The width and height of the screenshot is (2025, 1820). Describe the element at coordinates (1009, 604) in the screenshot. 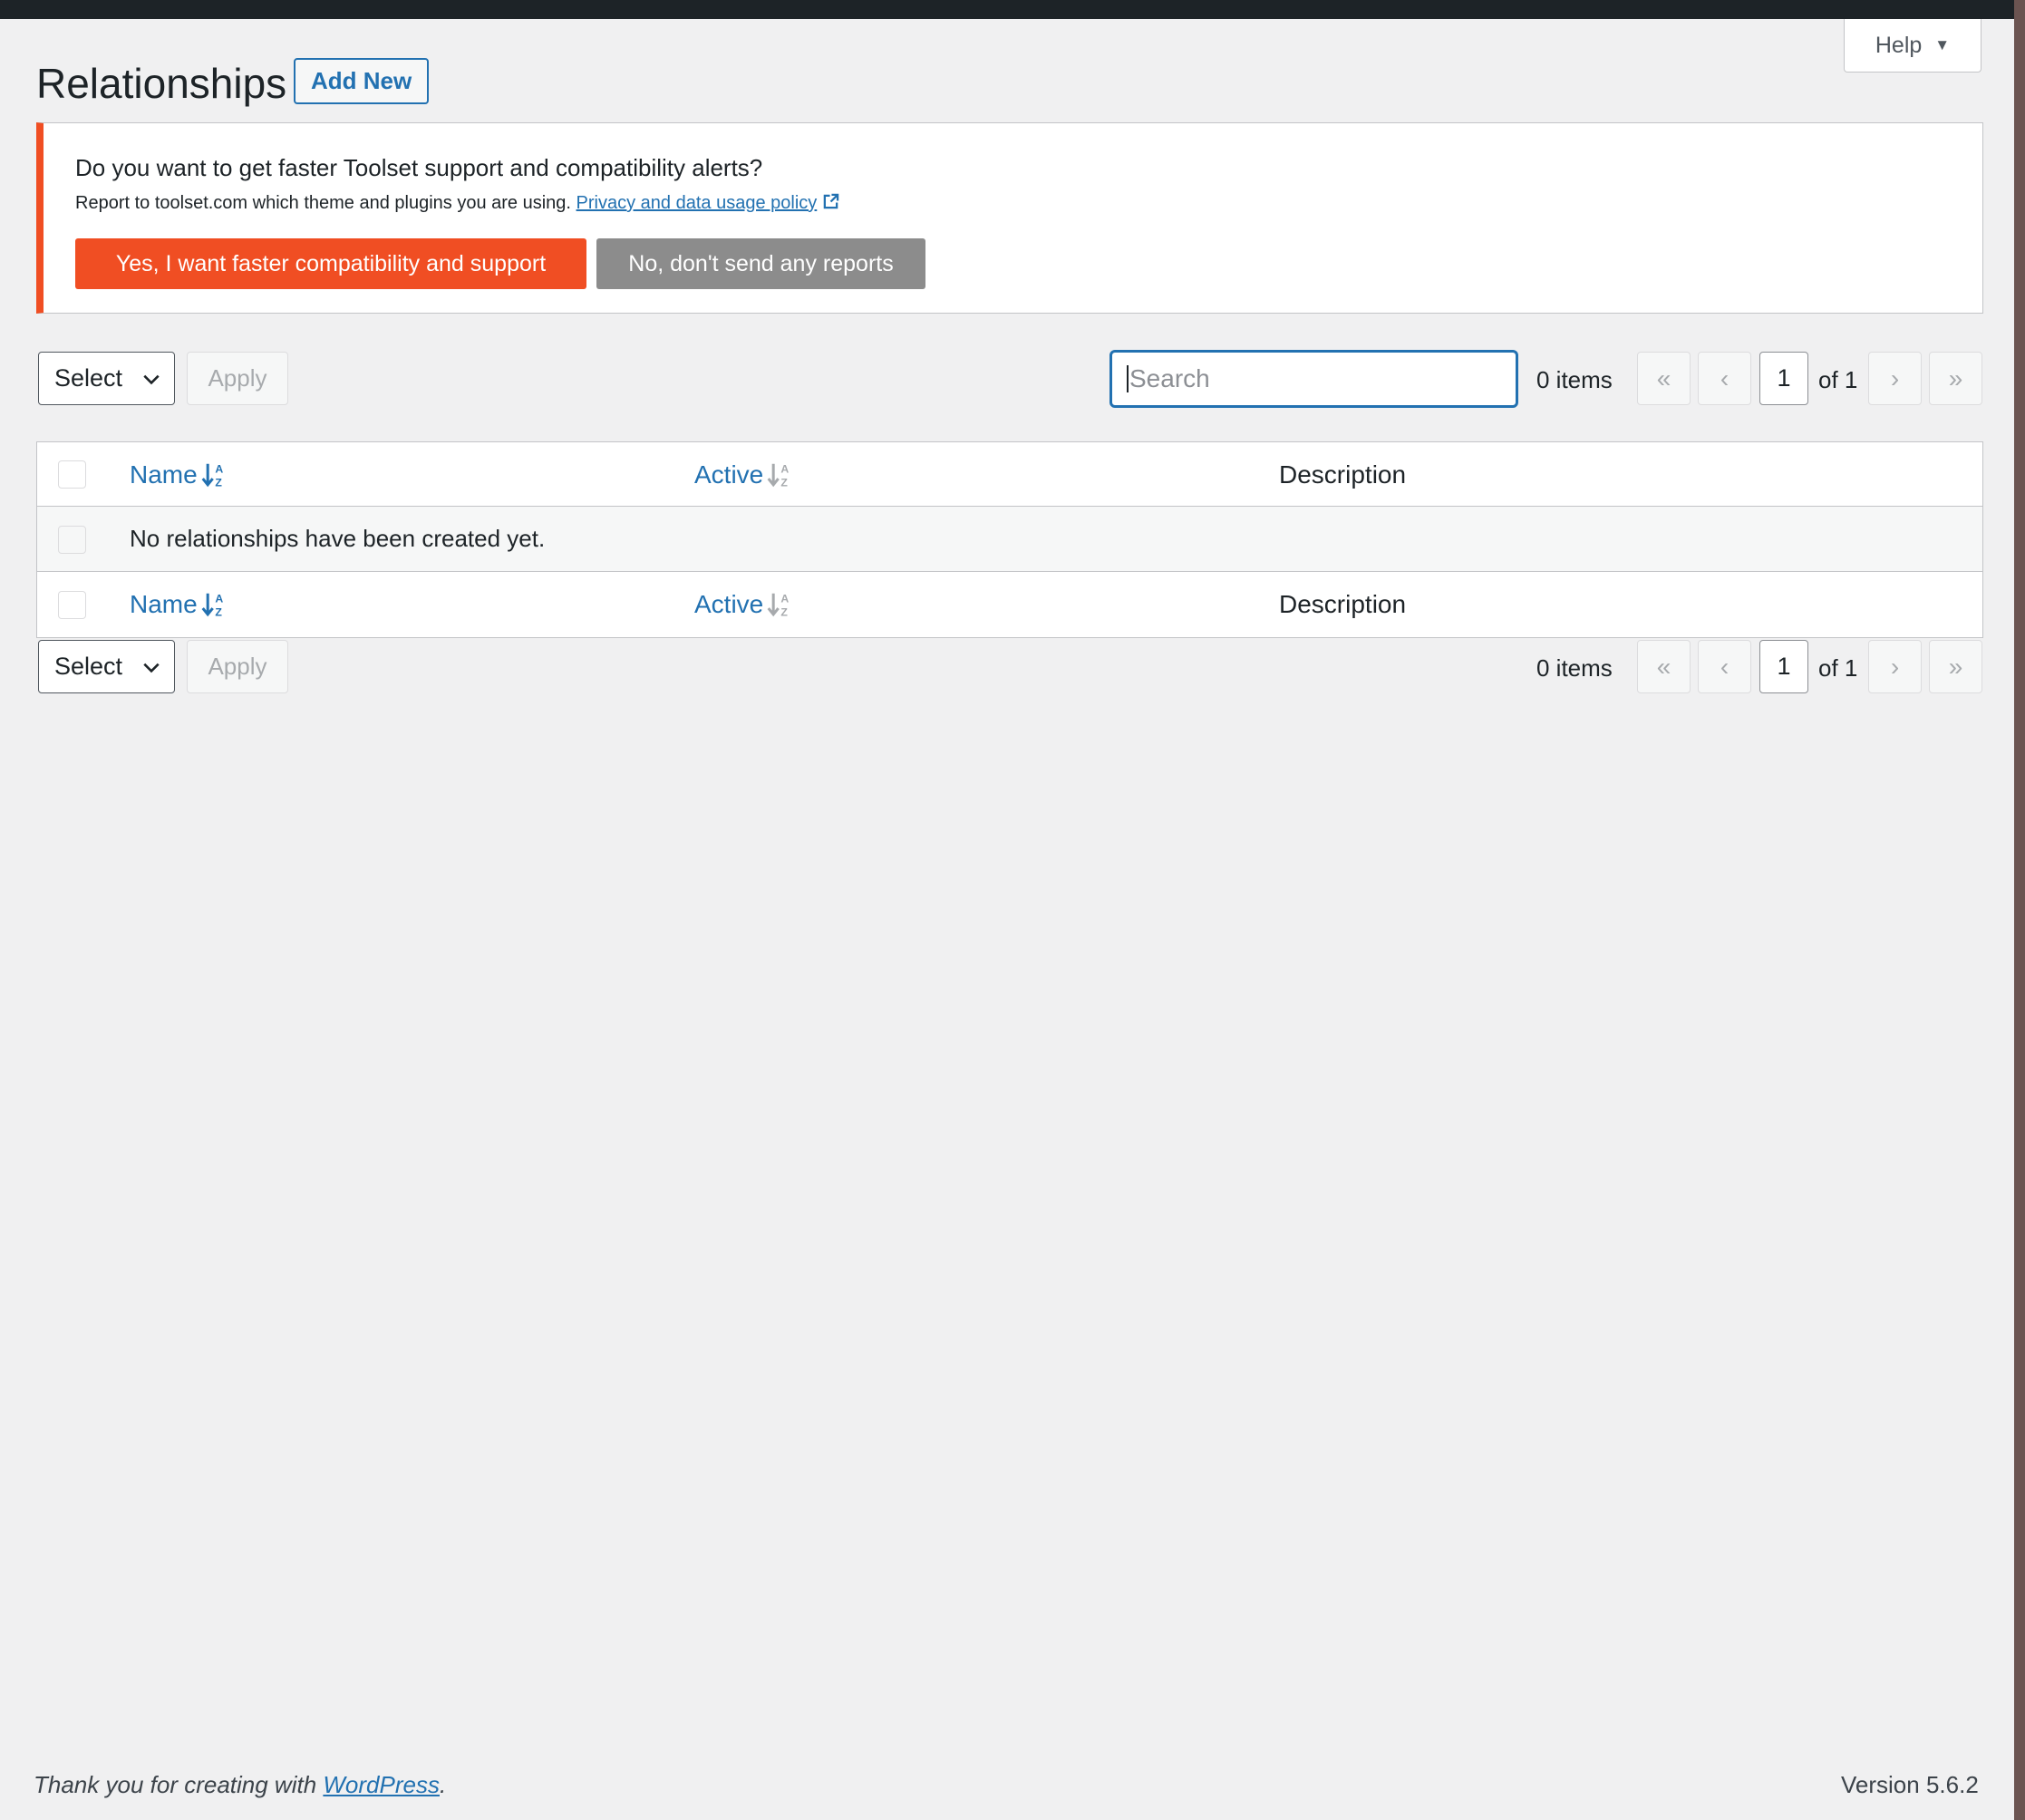

I see `table-footer-row: Name AZ Active AZ Description` at that location.